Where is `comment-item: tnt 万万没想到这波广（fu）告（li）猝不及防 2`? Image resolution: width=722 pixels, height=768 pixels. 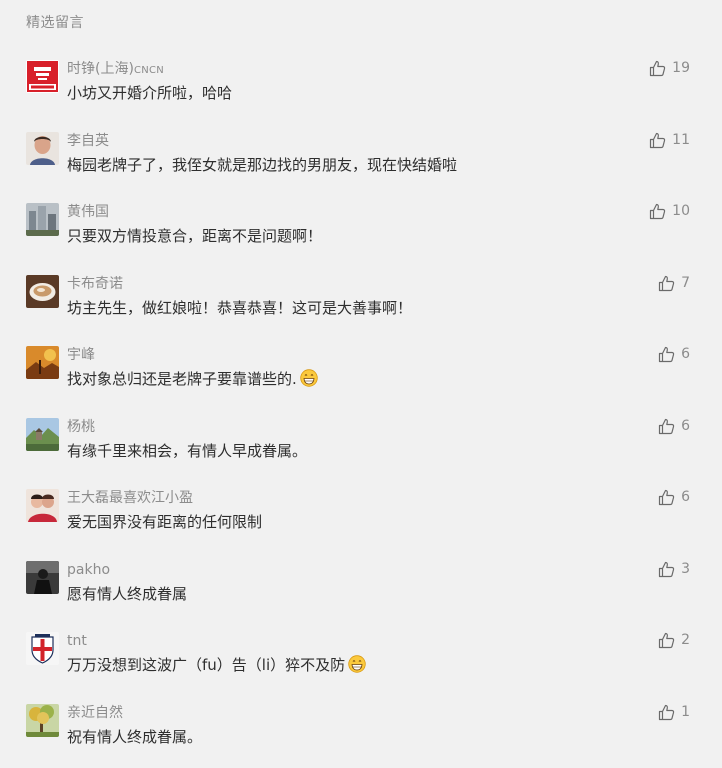
comment-item: tnt 万万没想到这波广（fu）告（li）猝不及防 2 is located at coordinates (358, 668).